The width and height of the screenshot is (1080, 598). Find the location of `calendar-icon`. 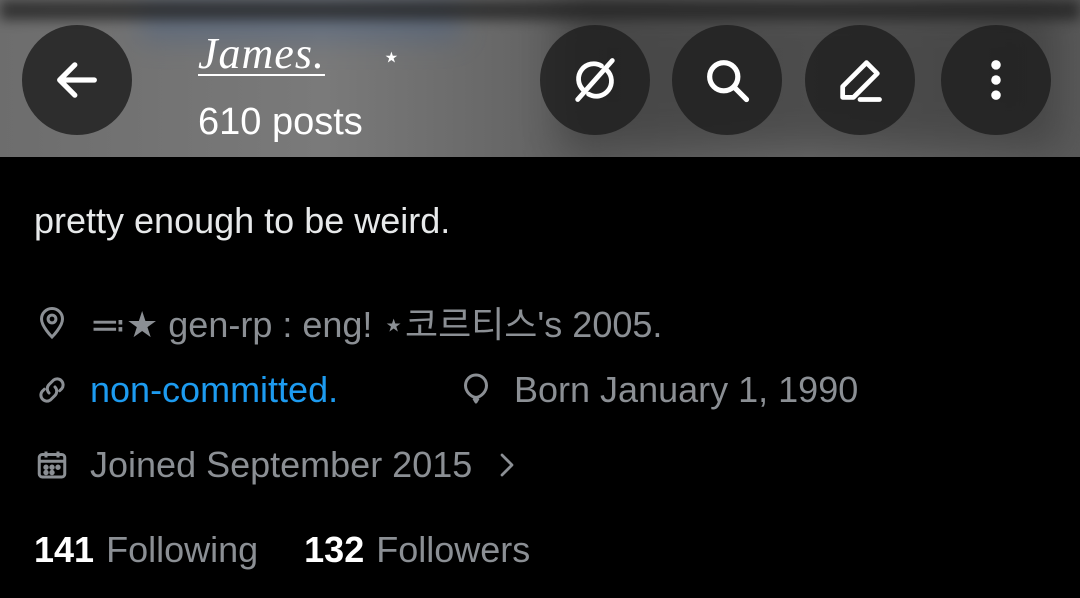

calendar-icon is located at coordinates (52, 465).